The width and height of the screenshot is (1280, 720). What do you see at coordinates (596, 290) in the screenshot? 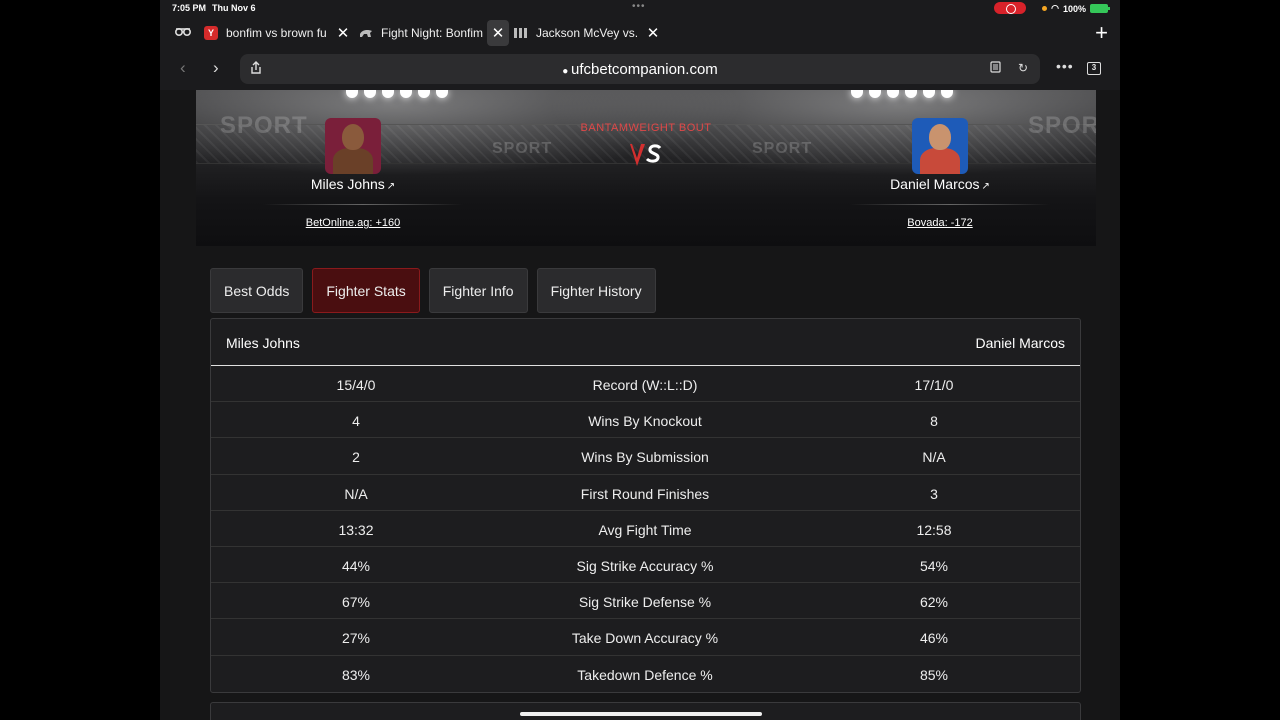
I see `tab-fighter-history: Fighter History` at bounding box center [596, 290].